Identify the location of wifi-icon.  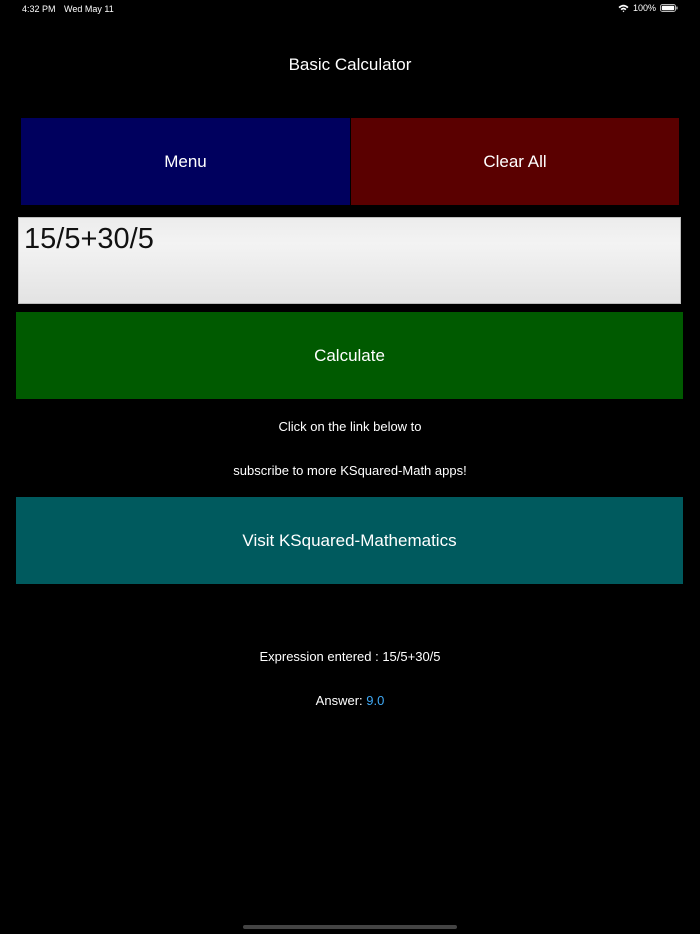
(623, 8).